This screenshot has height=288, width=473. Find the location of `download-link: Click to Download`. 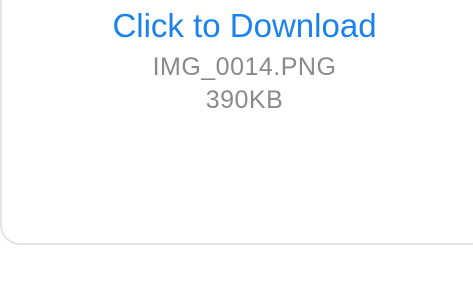

download-link: Click to Download is located at coordinates (237, 26).